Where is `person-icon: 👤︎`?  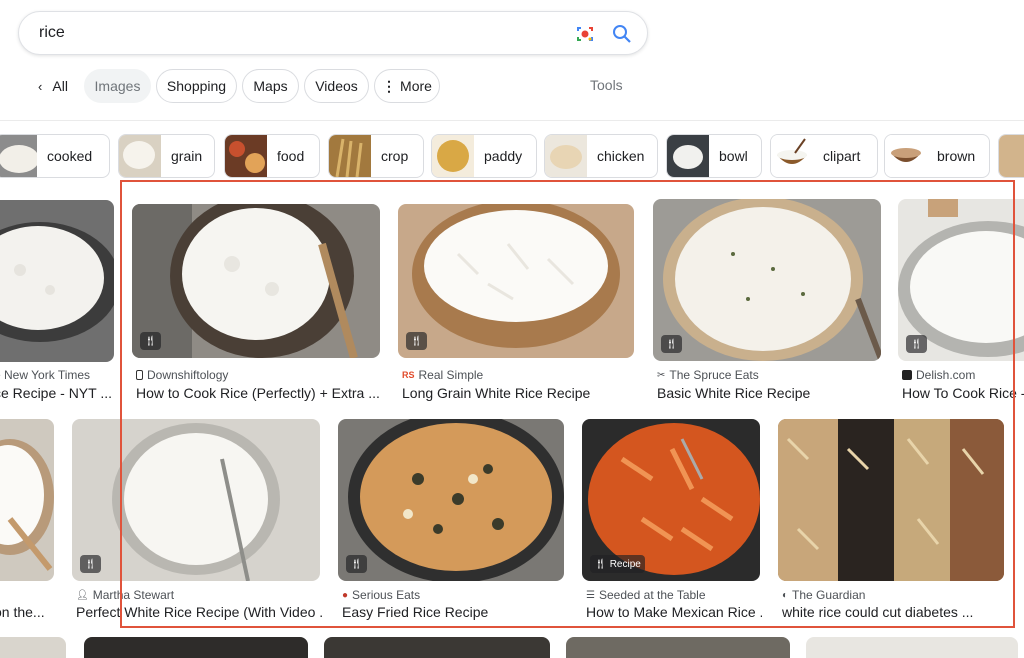
person-icon: 👤︎ is located at coordinates (82, 595).